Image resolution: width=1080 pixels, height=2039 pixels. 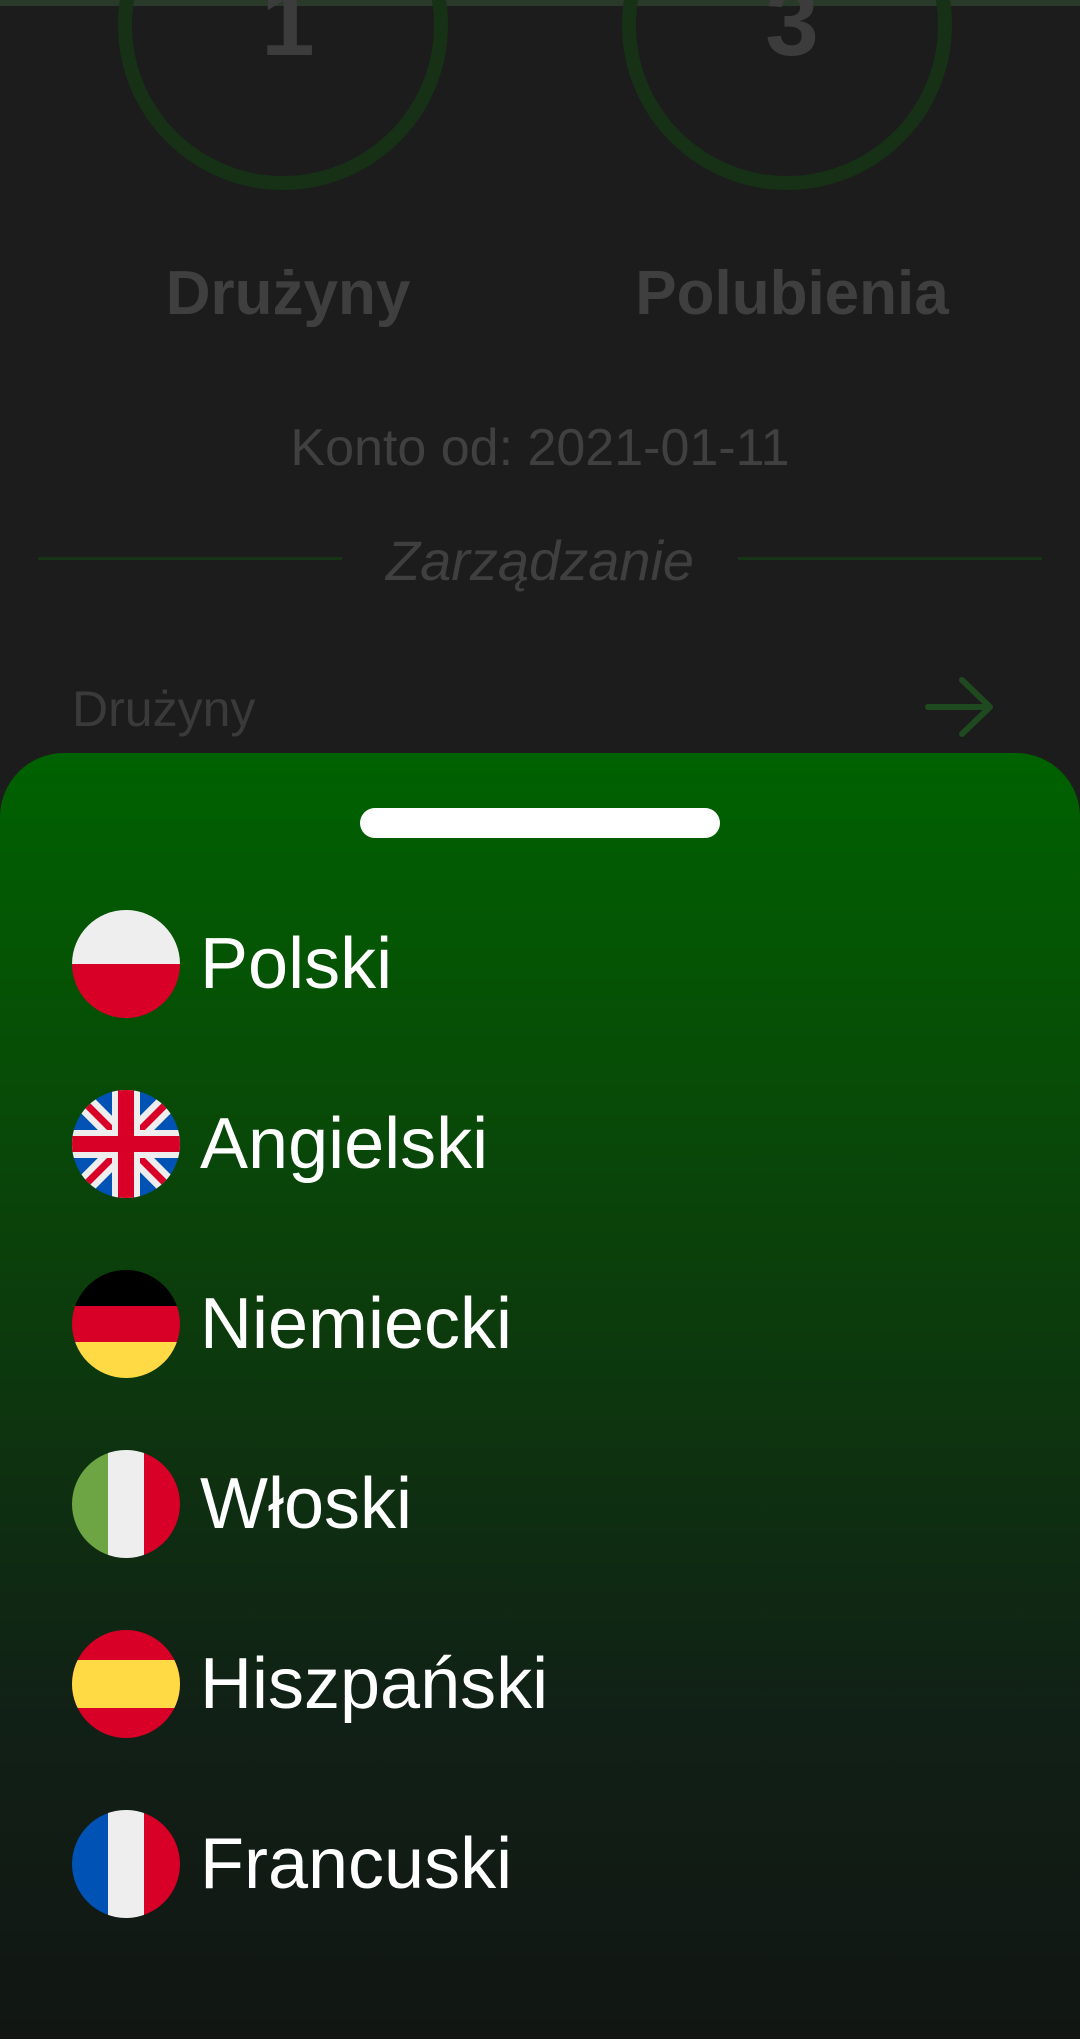 I want to click on language-item-polish: Polski, so click(x=522, y=964).